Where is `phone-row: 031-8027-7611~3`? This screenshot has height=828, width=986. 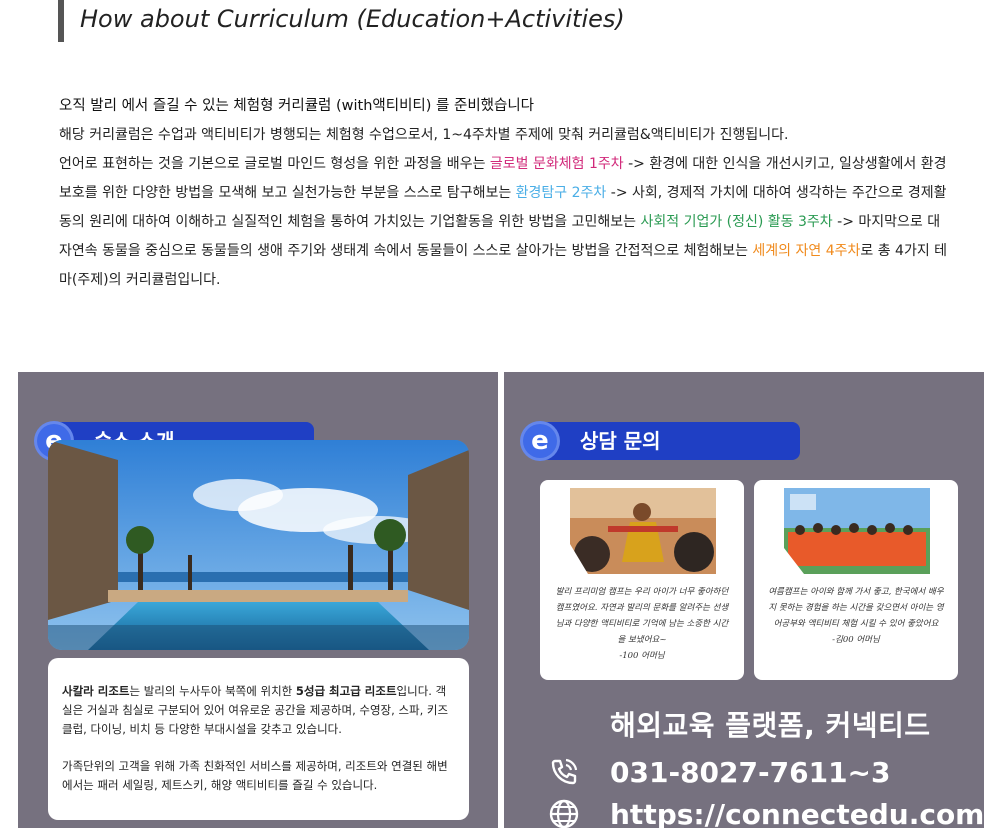
phone-row: 031-8027-7611~3 is located at coordinates (717, 772).